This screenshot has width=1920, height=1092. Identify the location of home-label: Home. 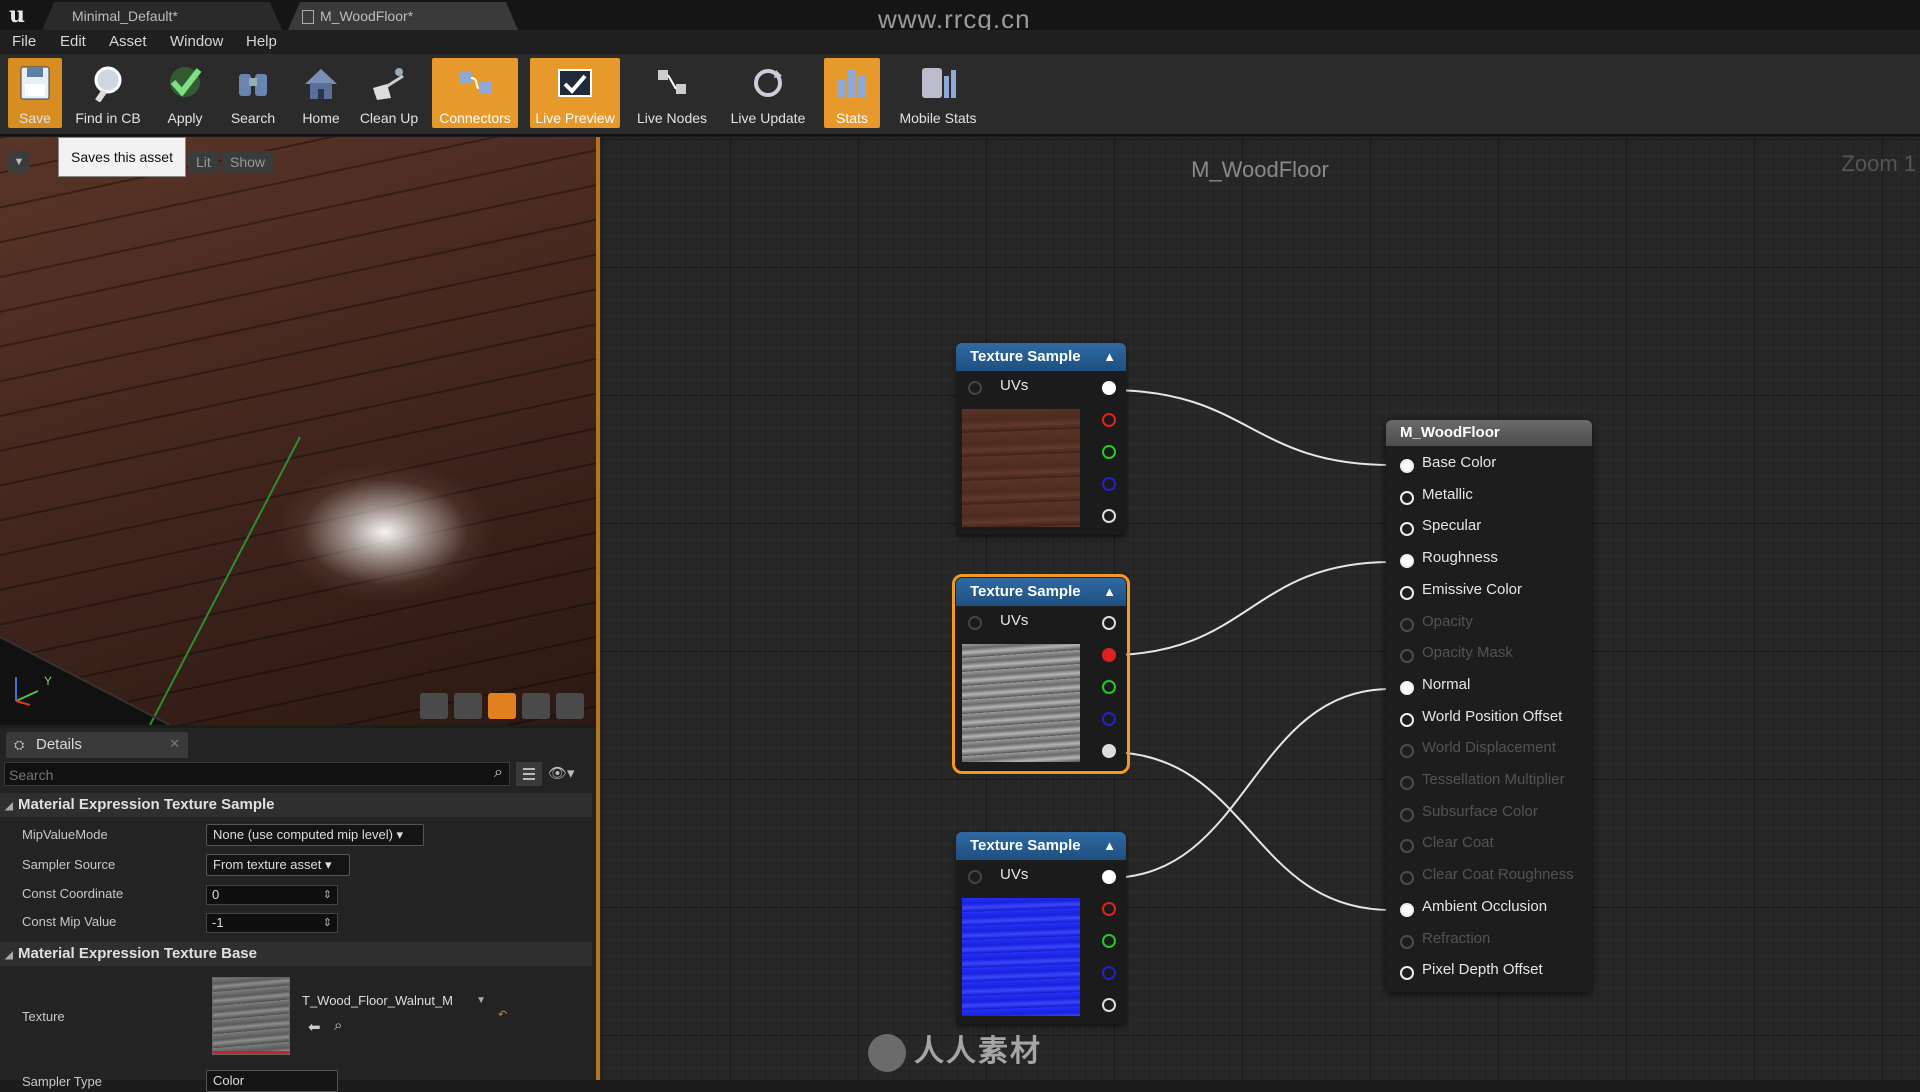
(321, 118).